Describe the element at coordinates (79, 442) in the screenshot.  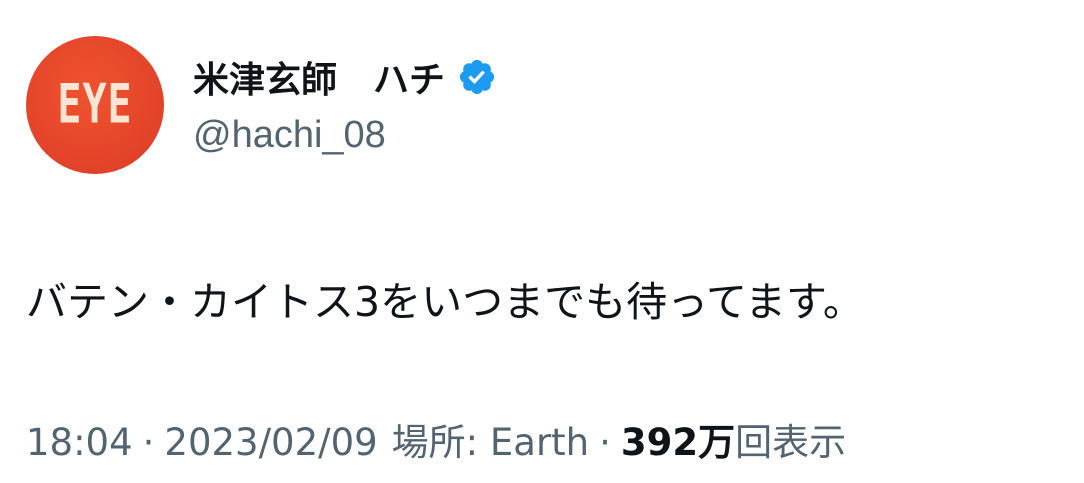
I see `tweet-time: 18:04` at that location.